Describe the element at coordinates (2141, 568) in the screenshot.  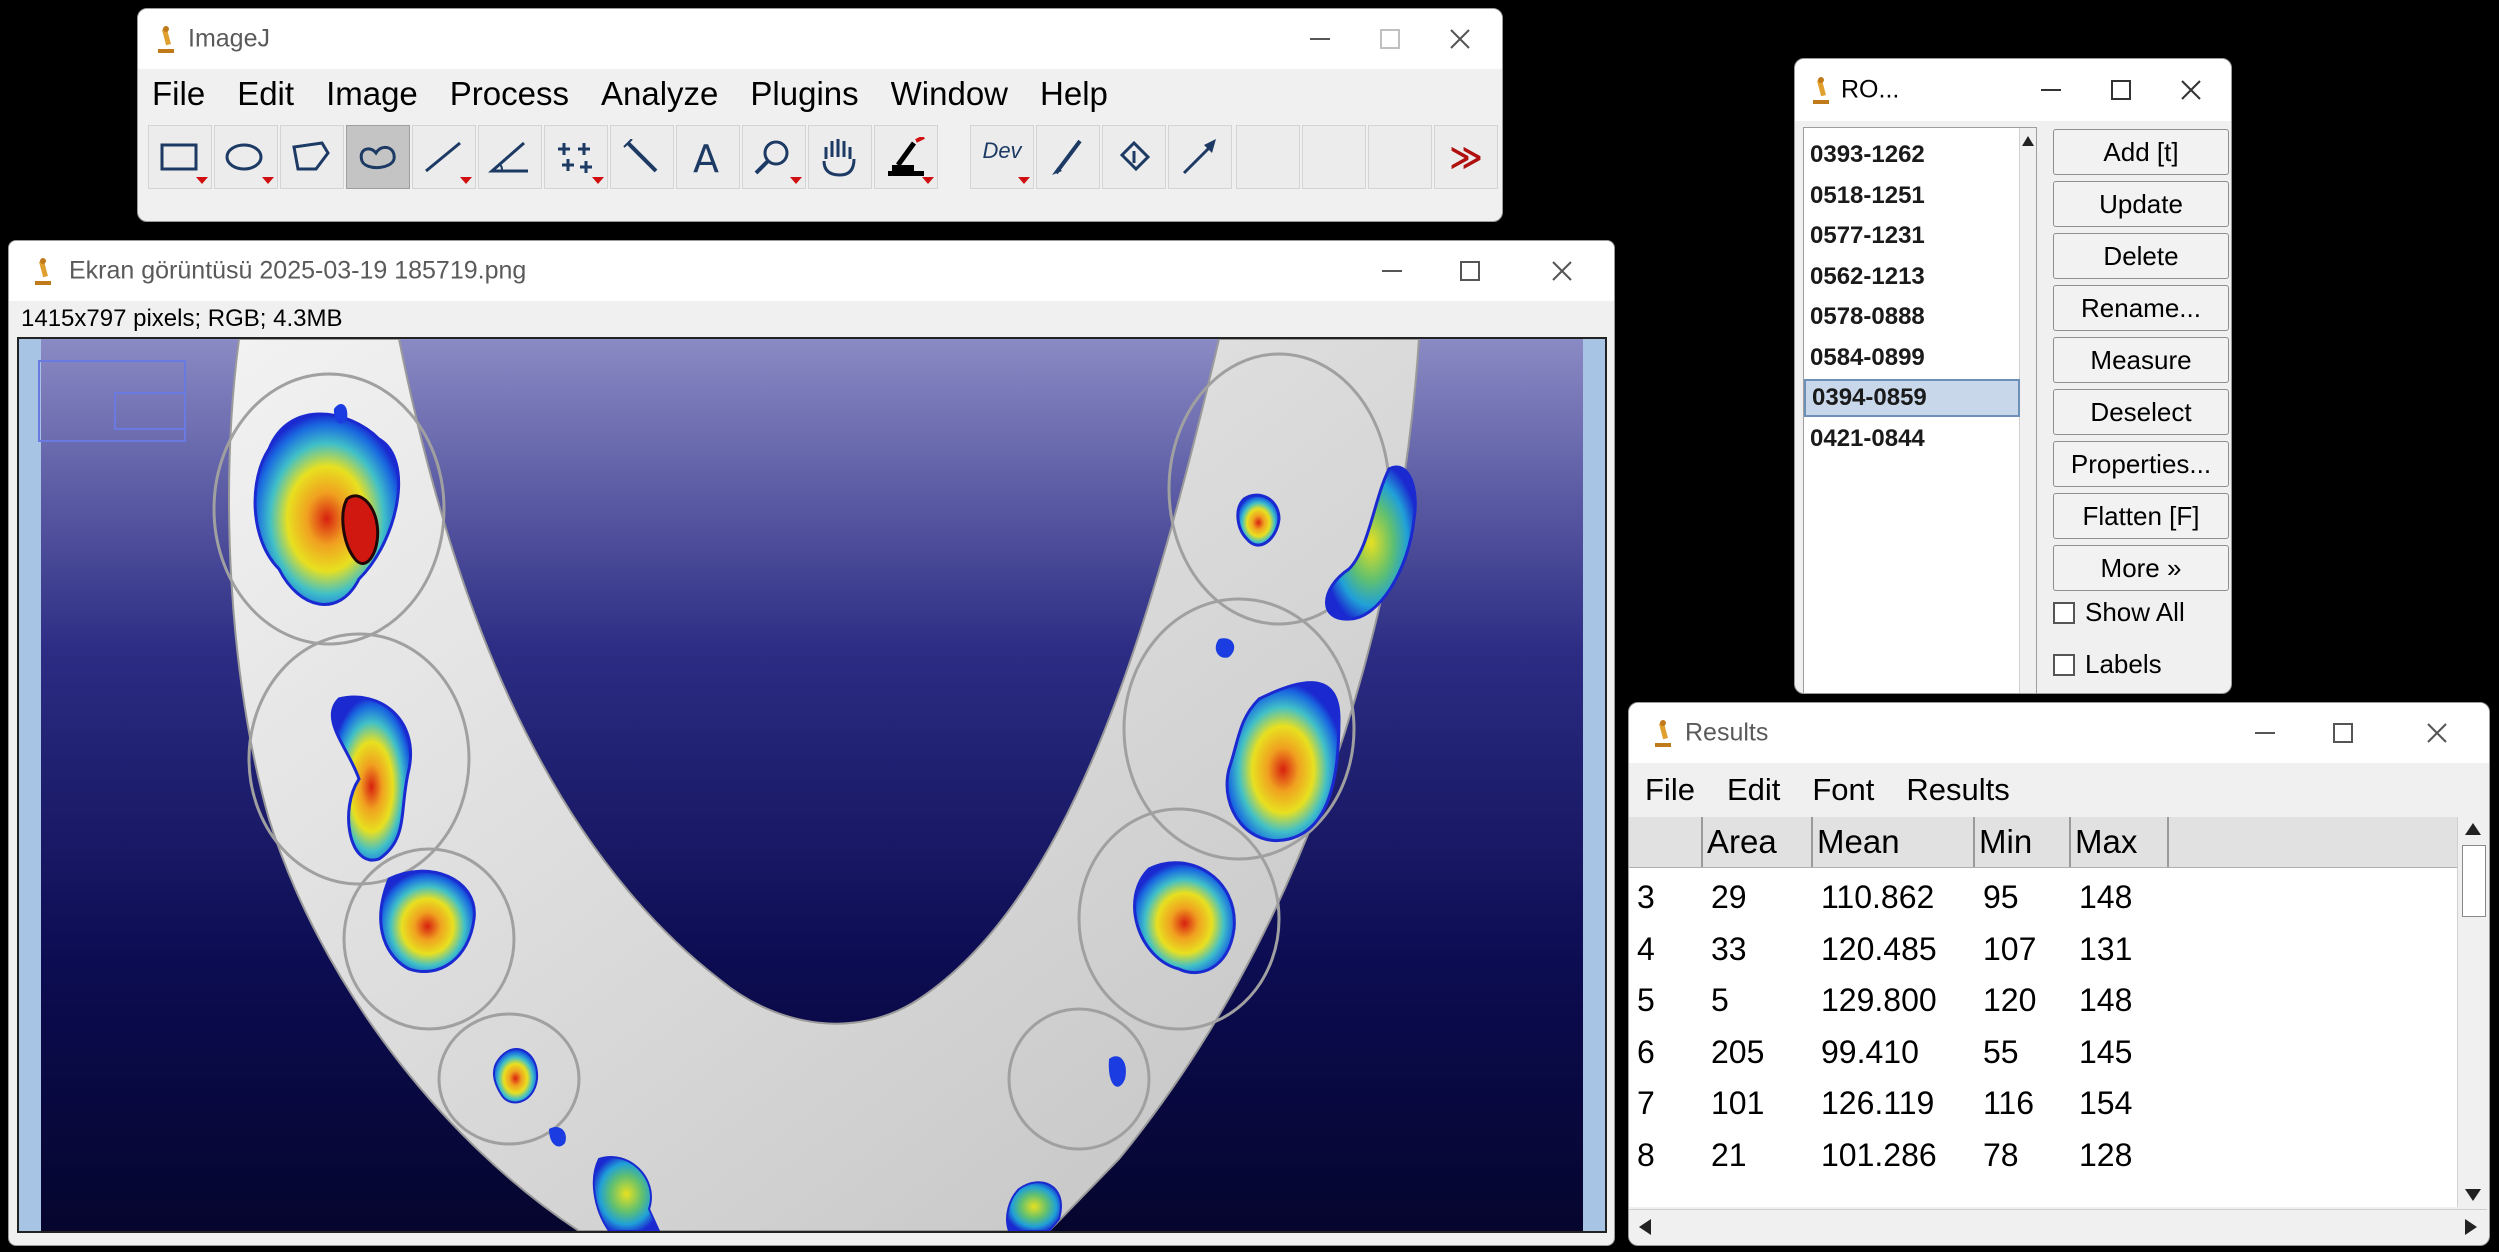
I see `more-button: More »` at that location.